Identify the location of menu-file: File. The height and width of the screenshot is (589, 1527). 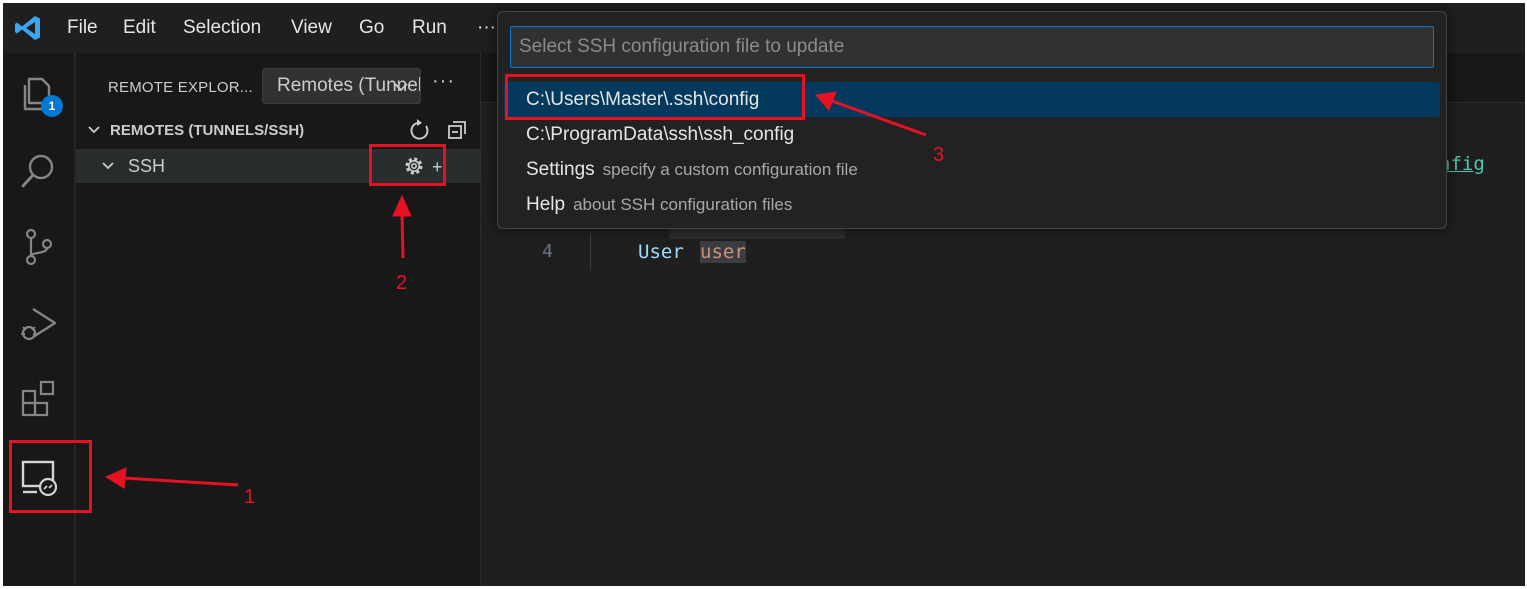
(82, 28).